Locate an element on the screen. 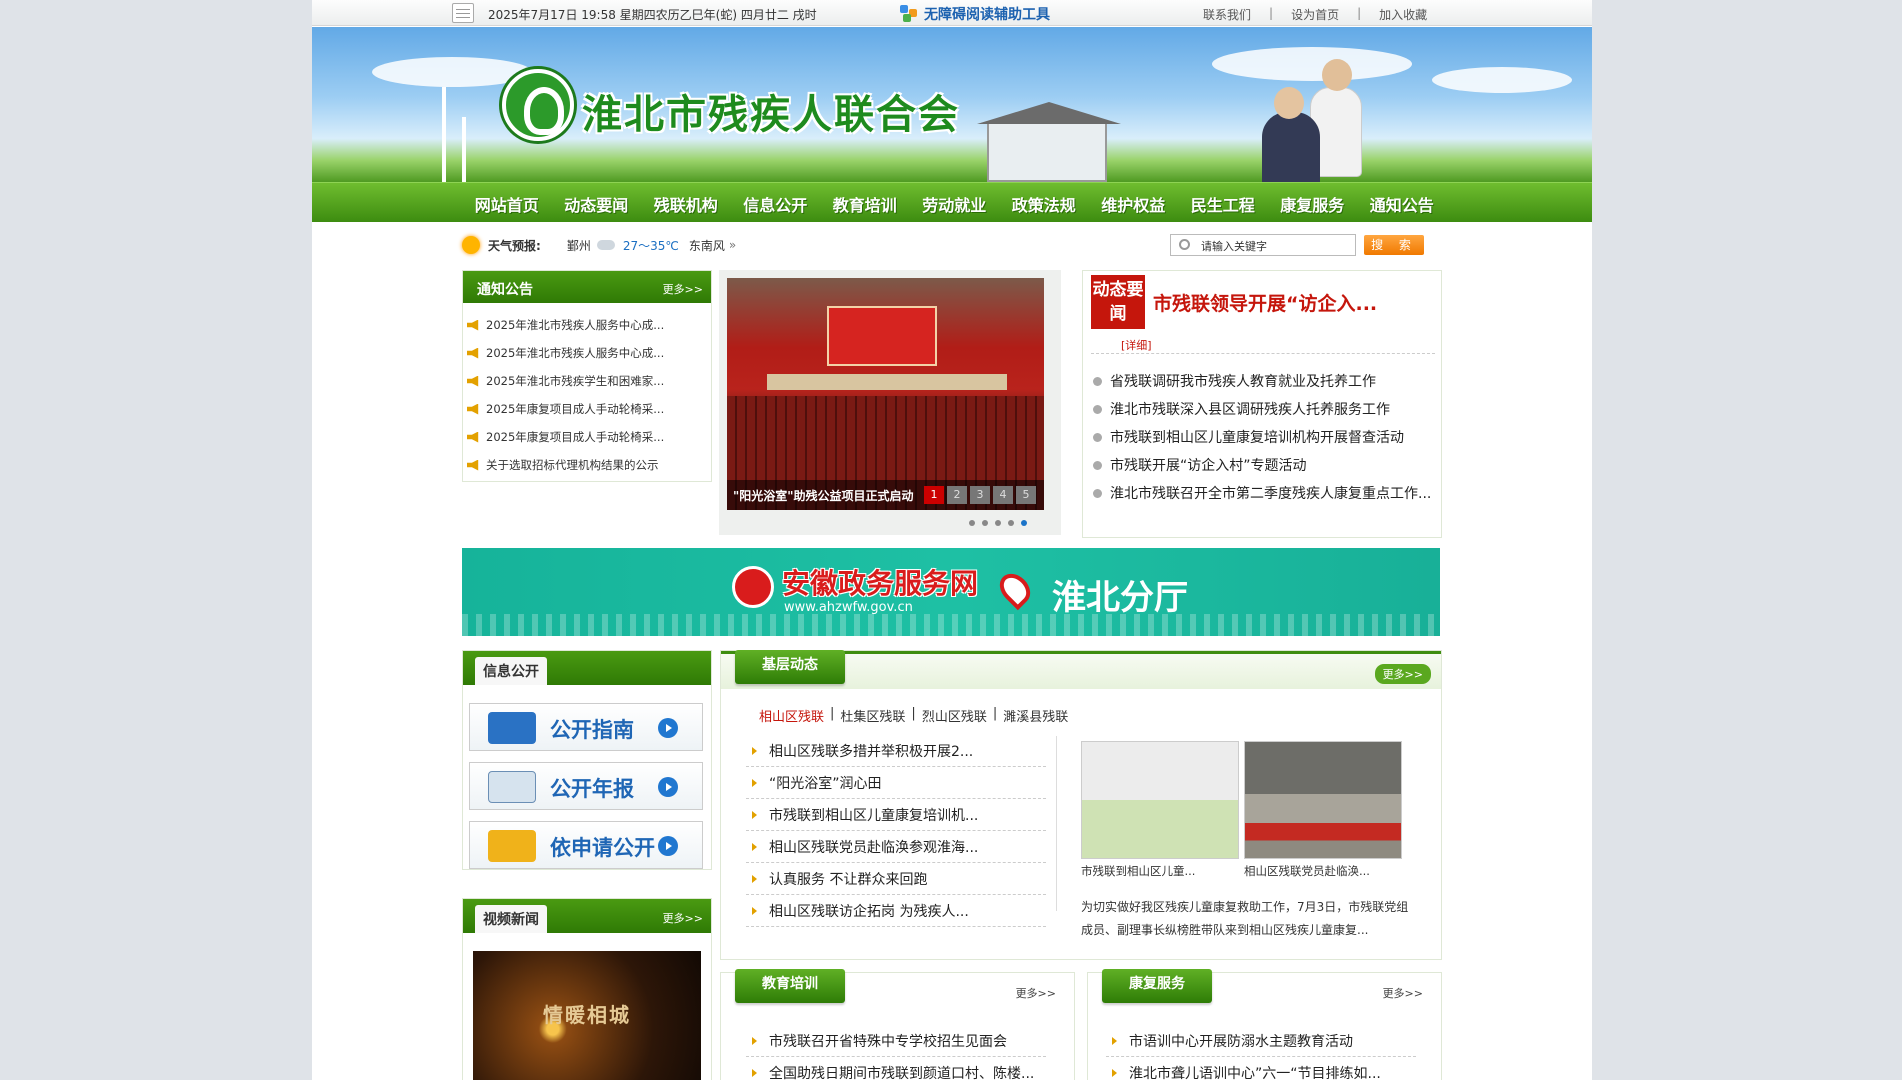  list-item: 市残联到相山区儿童康复培训机构开展督查活动 is located at coordinates (1262, 437).